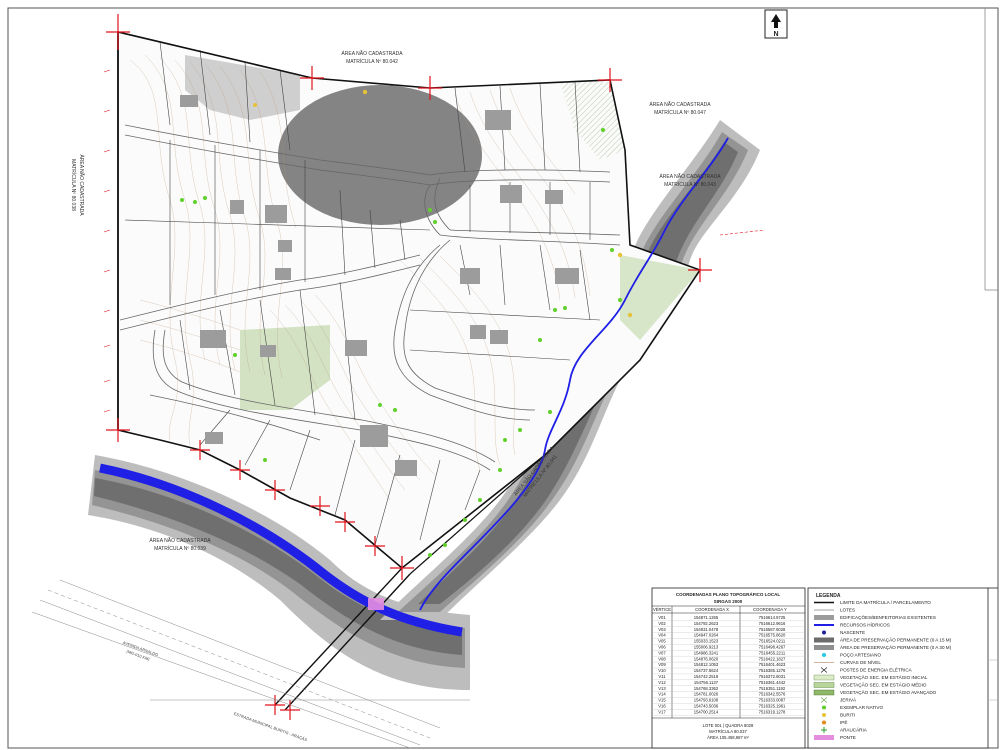  Describe the element at coordinates (860, 662) in the screenshot. I see `legend-label: CURVAS DE NÍVEL` at that location.